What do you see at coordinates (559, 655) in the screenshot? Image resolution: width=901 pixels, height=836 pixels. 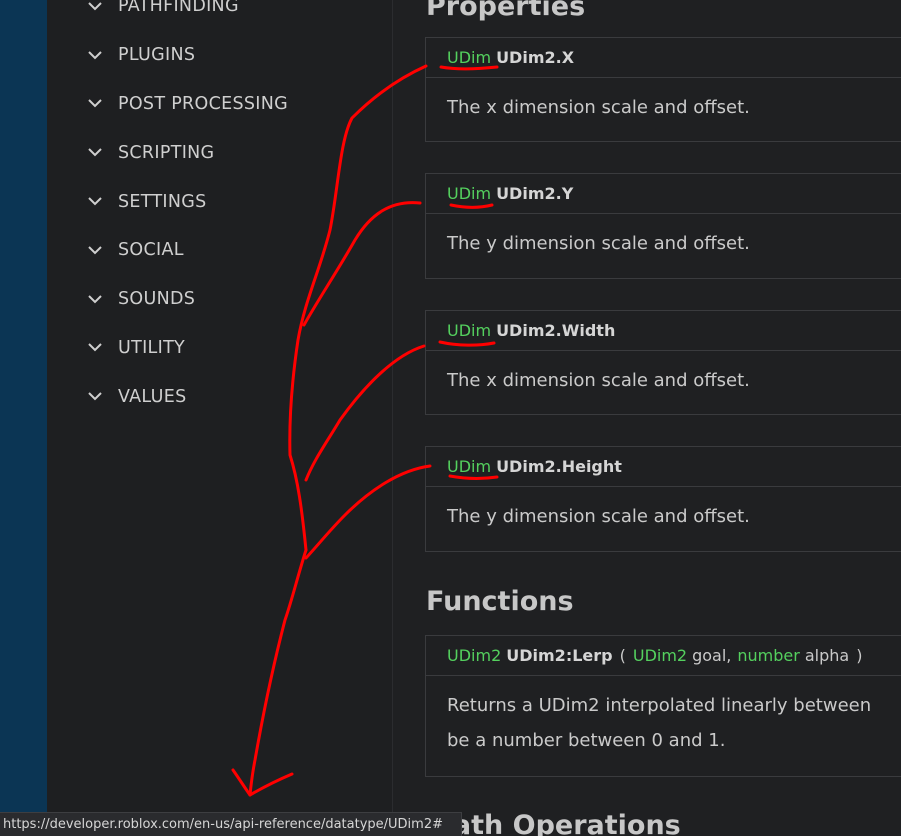 I see `function-name: UDim2:Lerp` at bounding box center [559, 655].